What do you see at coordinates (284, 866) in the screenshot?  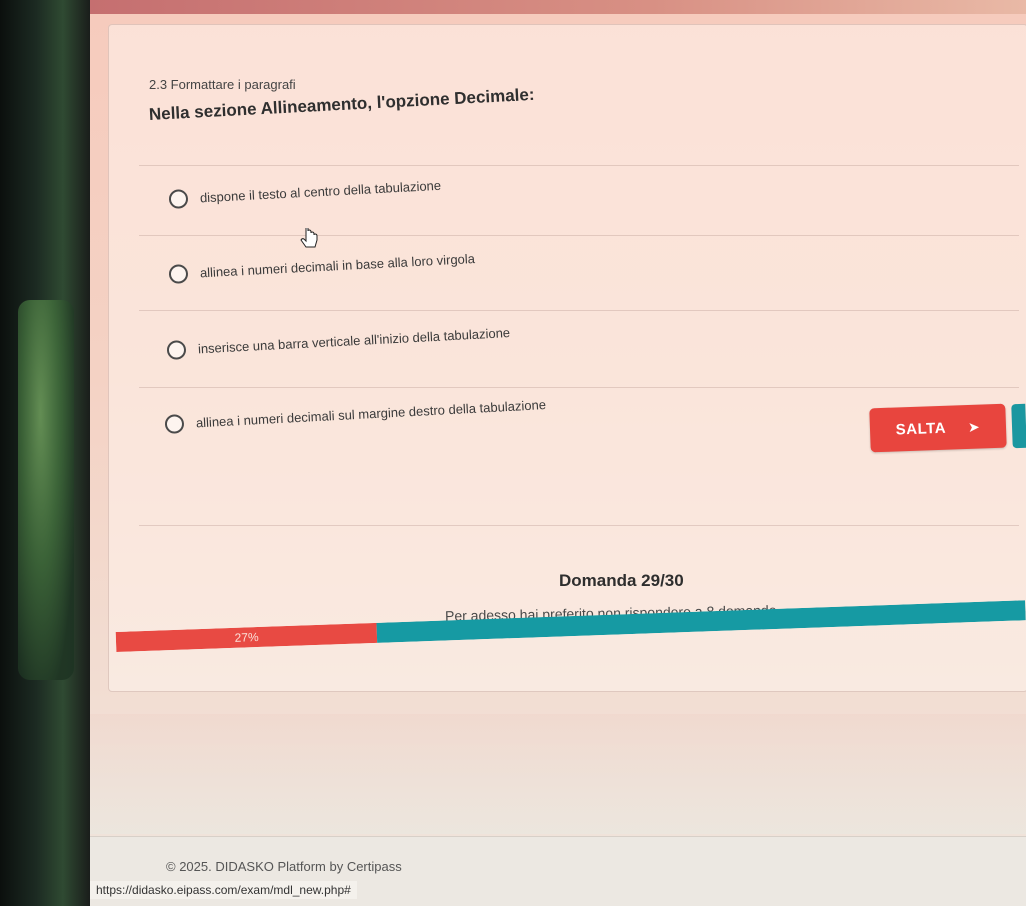 I see `copyright-text: © 2025. DIDASKO Platform by Certipass` at bounding box center [284, 866].